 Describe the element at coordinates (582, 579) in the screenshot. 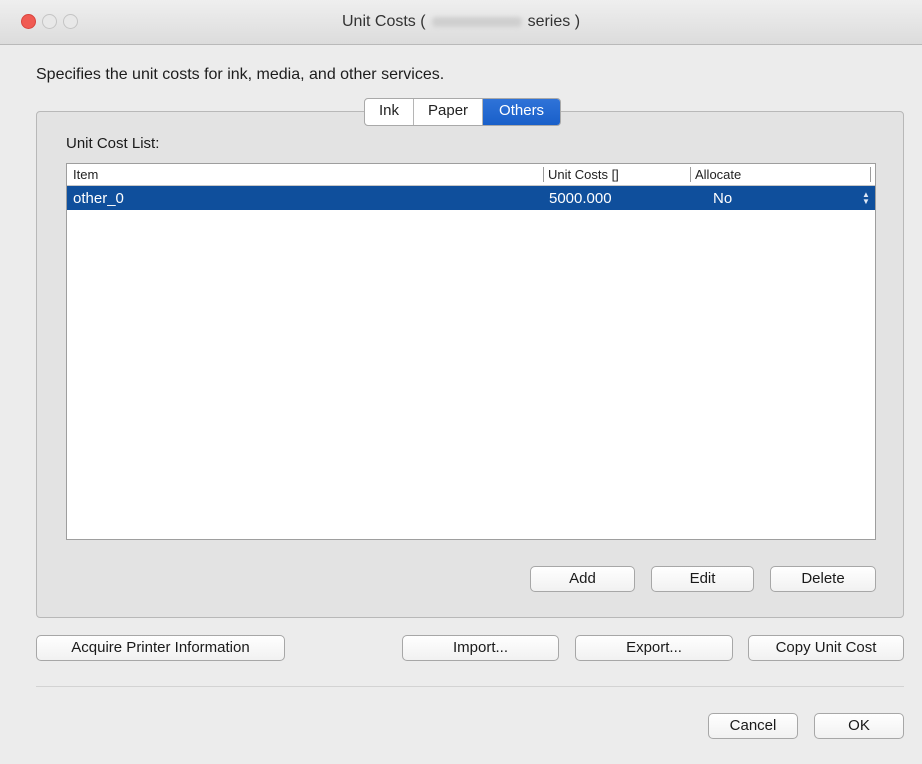

I see `add-button: Add` at that location.